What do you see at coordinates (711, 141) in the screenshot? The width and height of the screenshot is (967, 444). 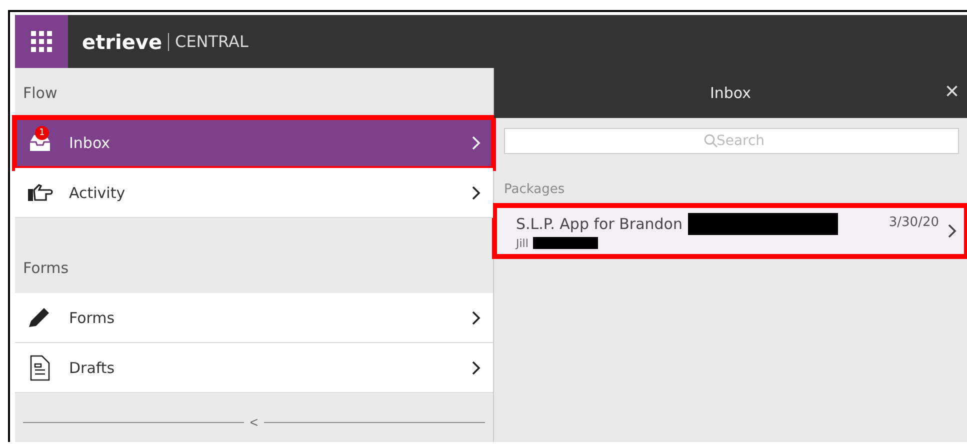 I see `search-icon` at bounding box center [711, 141].